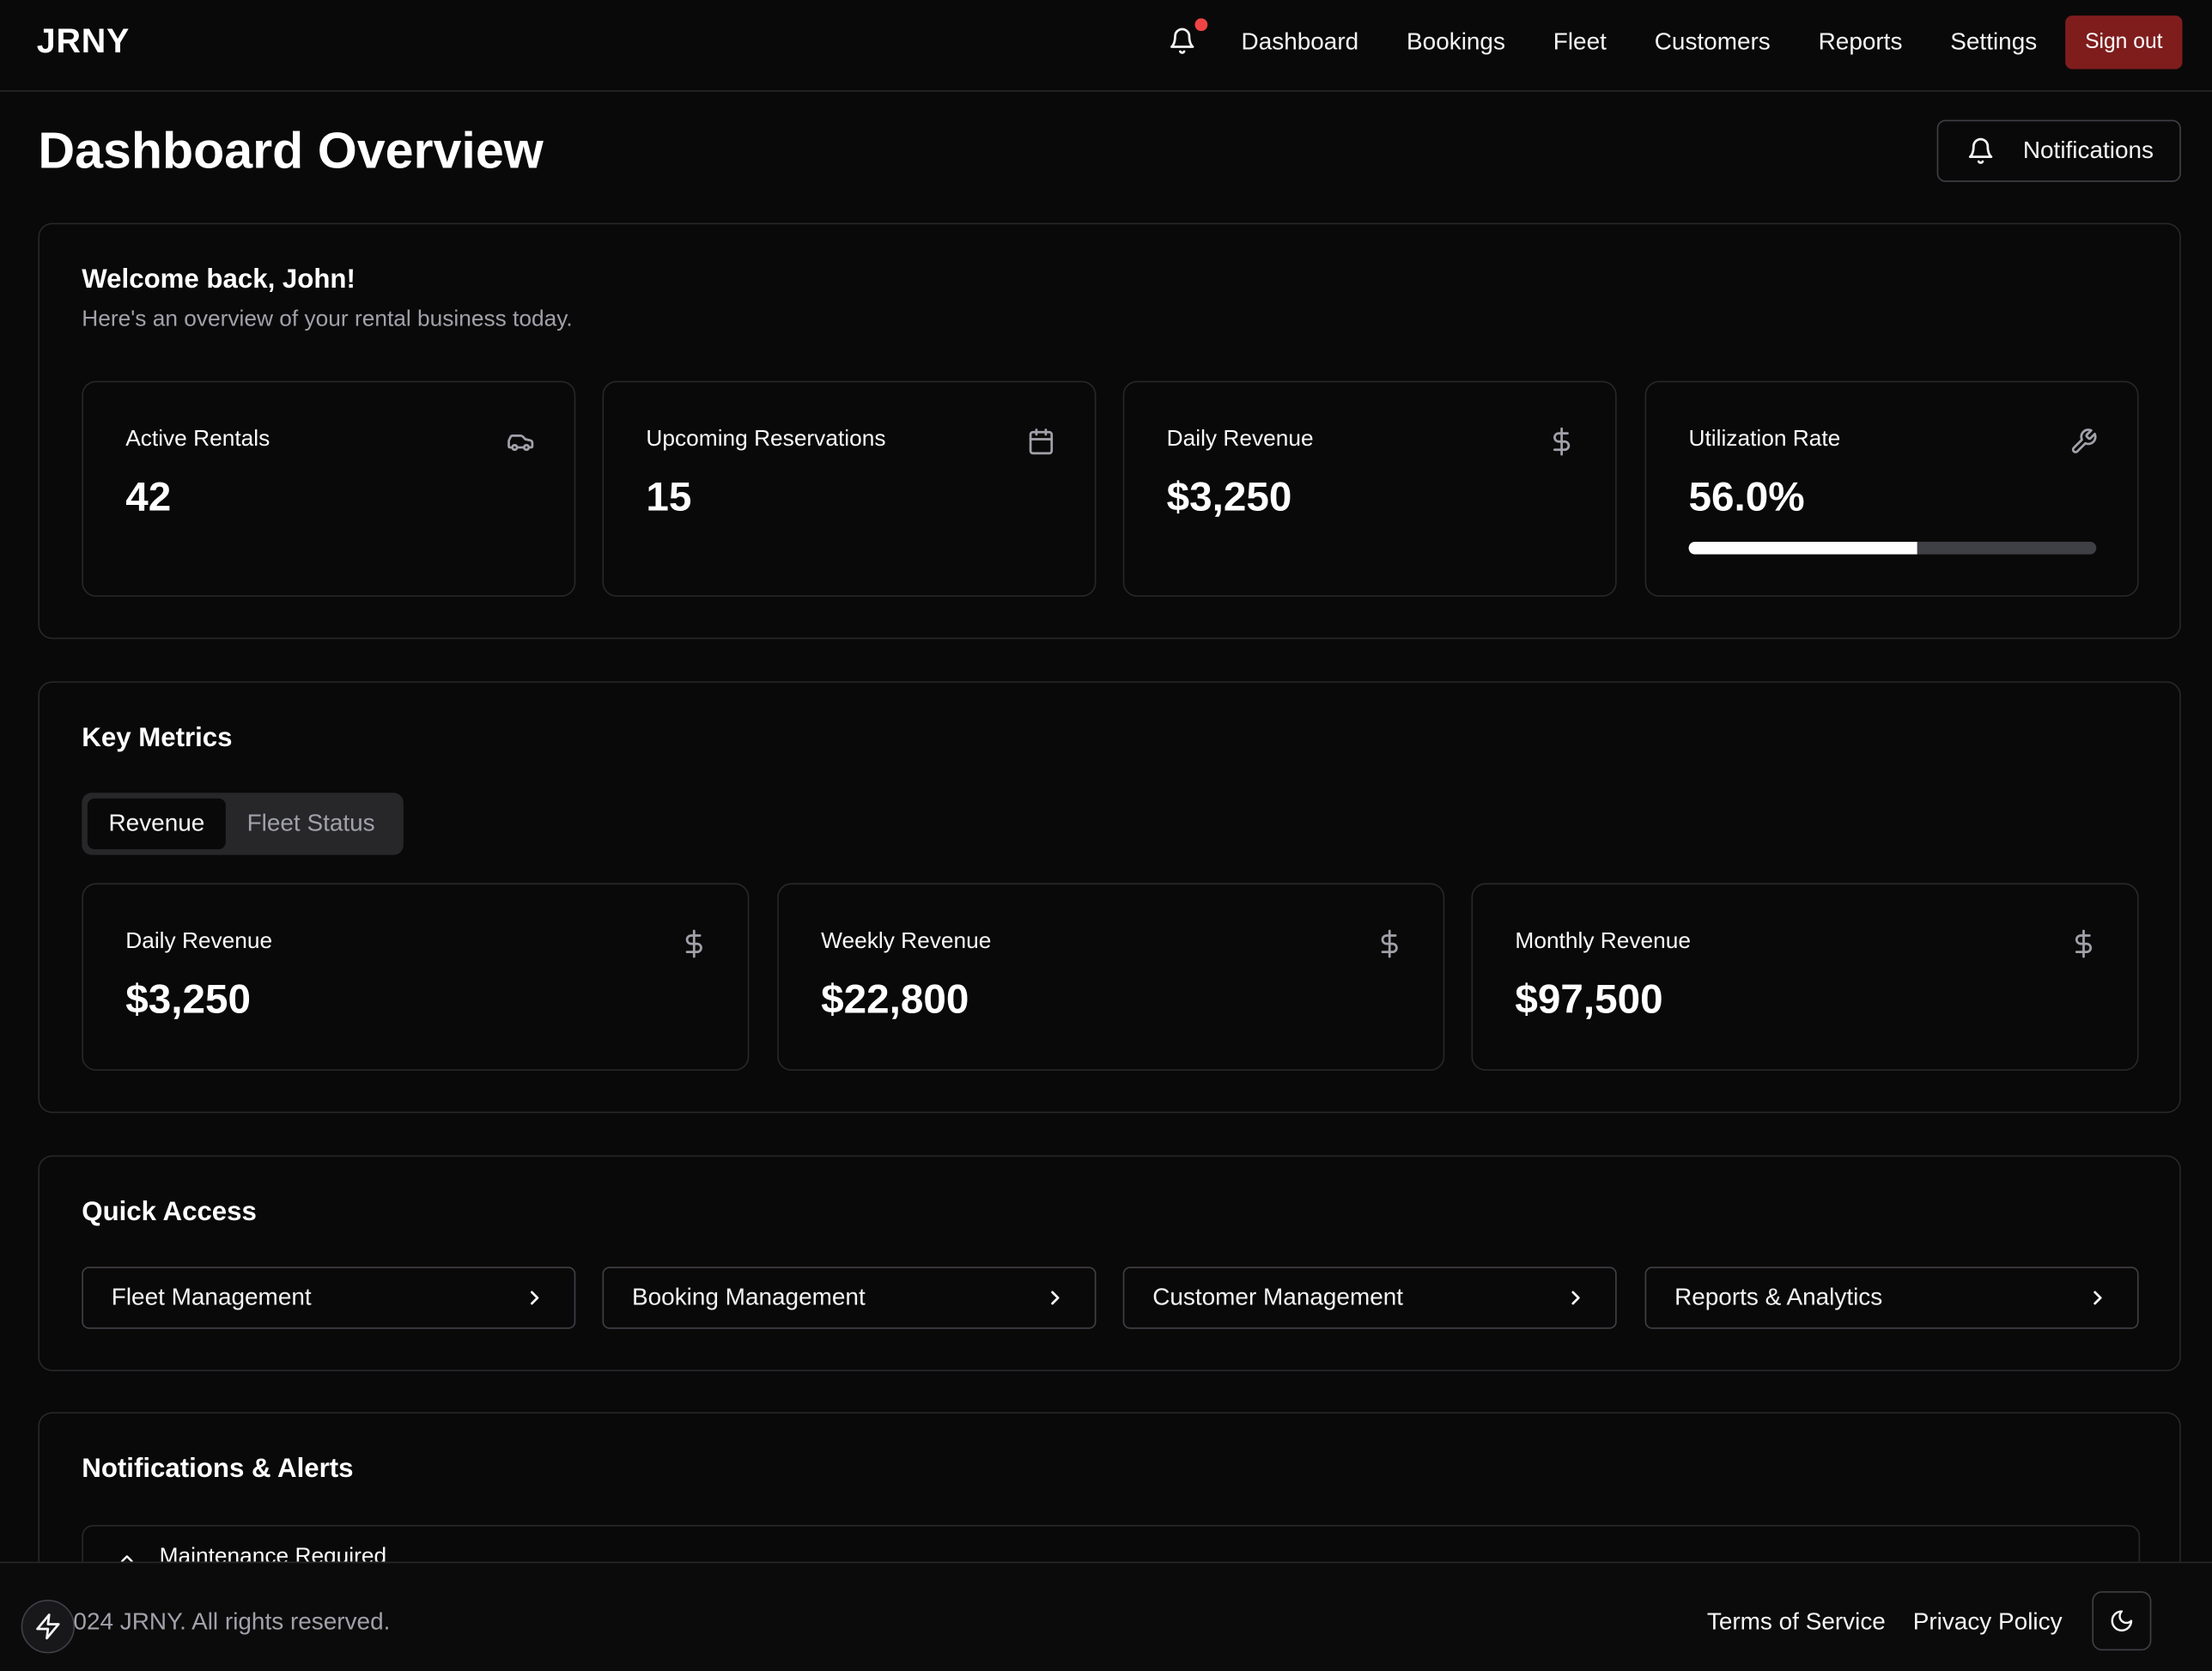 This screenshot has height=1671, width=2212. Describe the element at coordinates (1802, 548) in the screenshot. I see `utilization-progress-fill` at that location.